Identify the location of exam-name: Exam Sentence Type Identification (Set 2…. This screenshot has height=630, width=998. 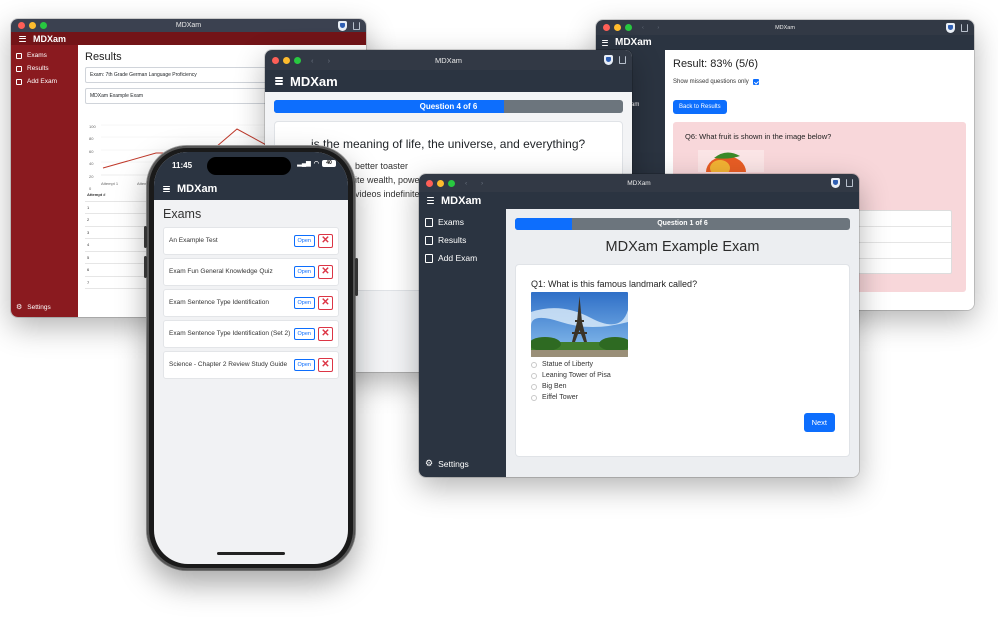
(230, 333).